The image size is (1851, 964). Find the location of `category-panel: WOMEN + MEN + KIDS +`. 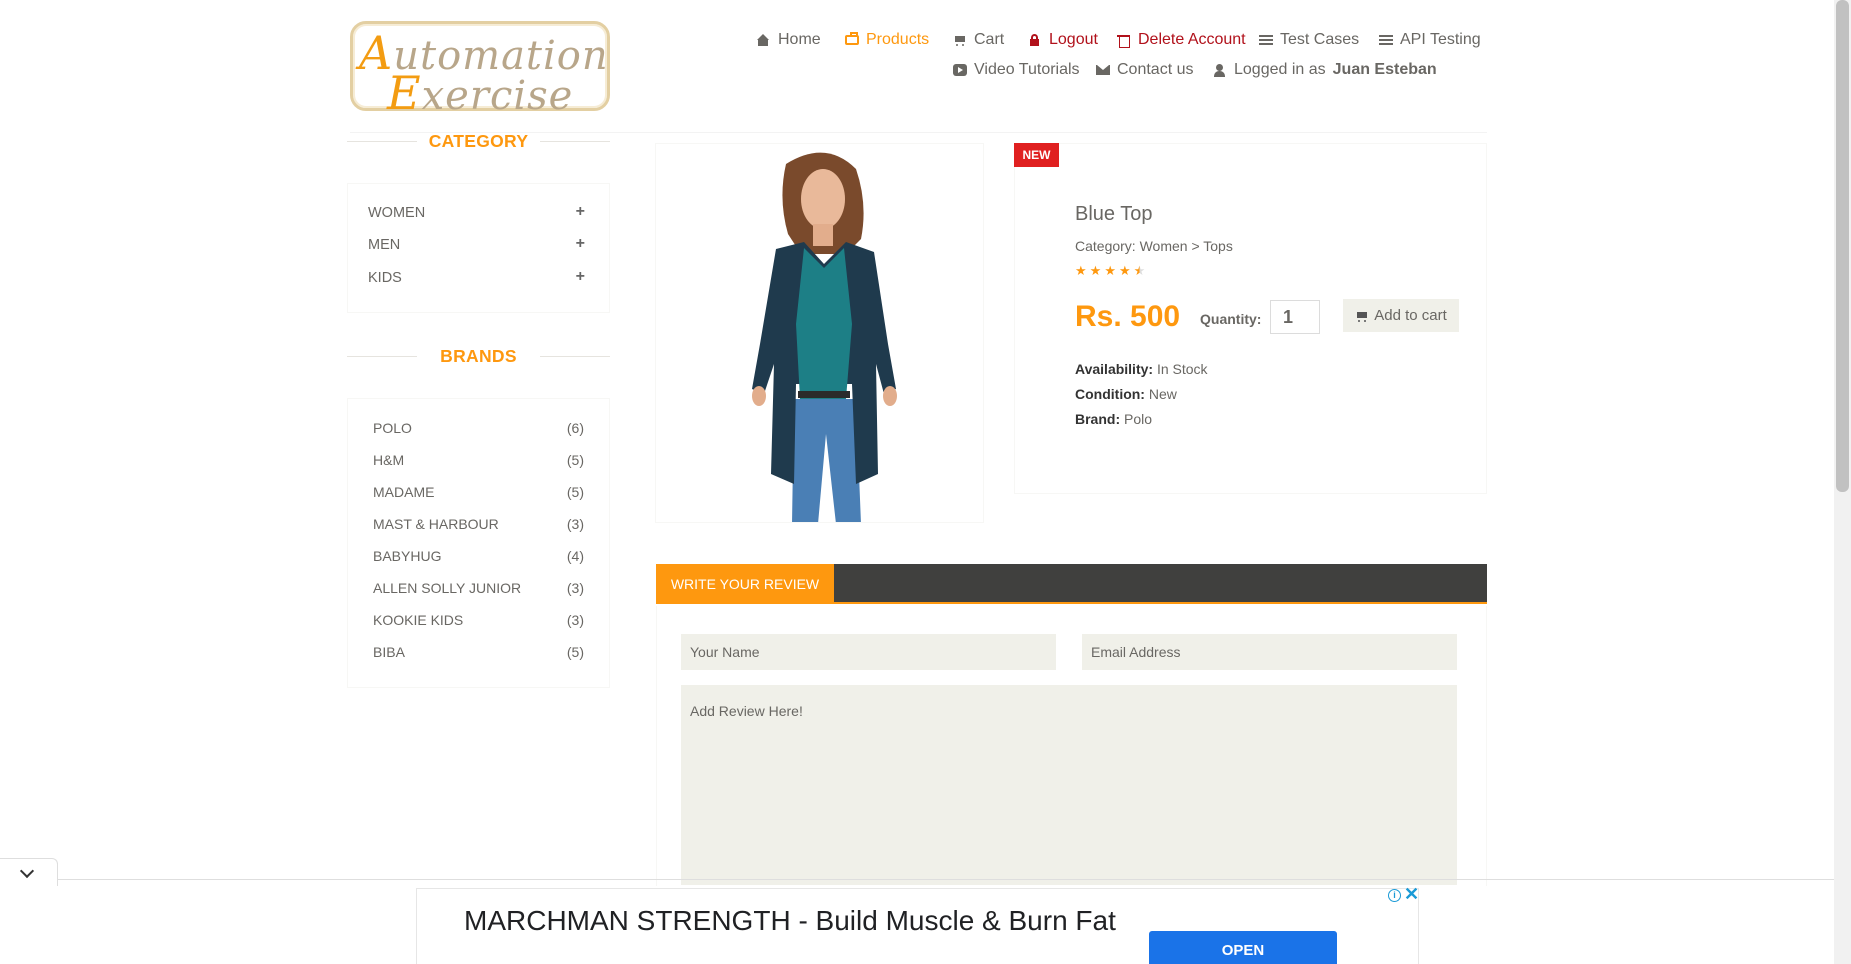

category-panel: WOMEN + MEN + KIDS + is located at coordinates (478, 248).